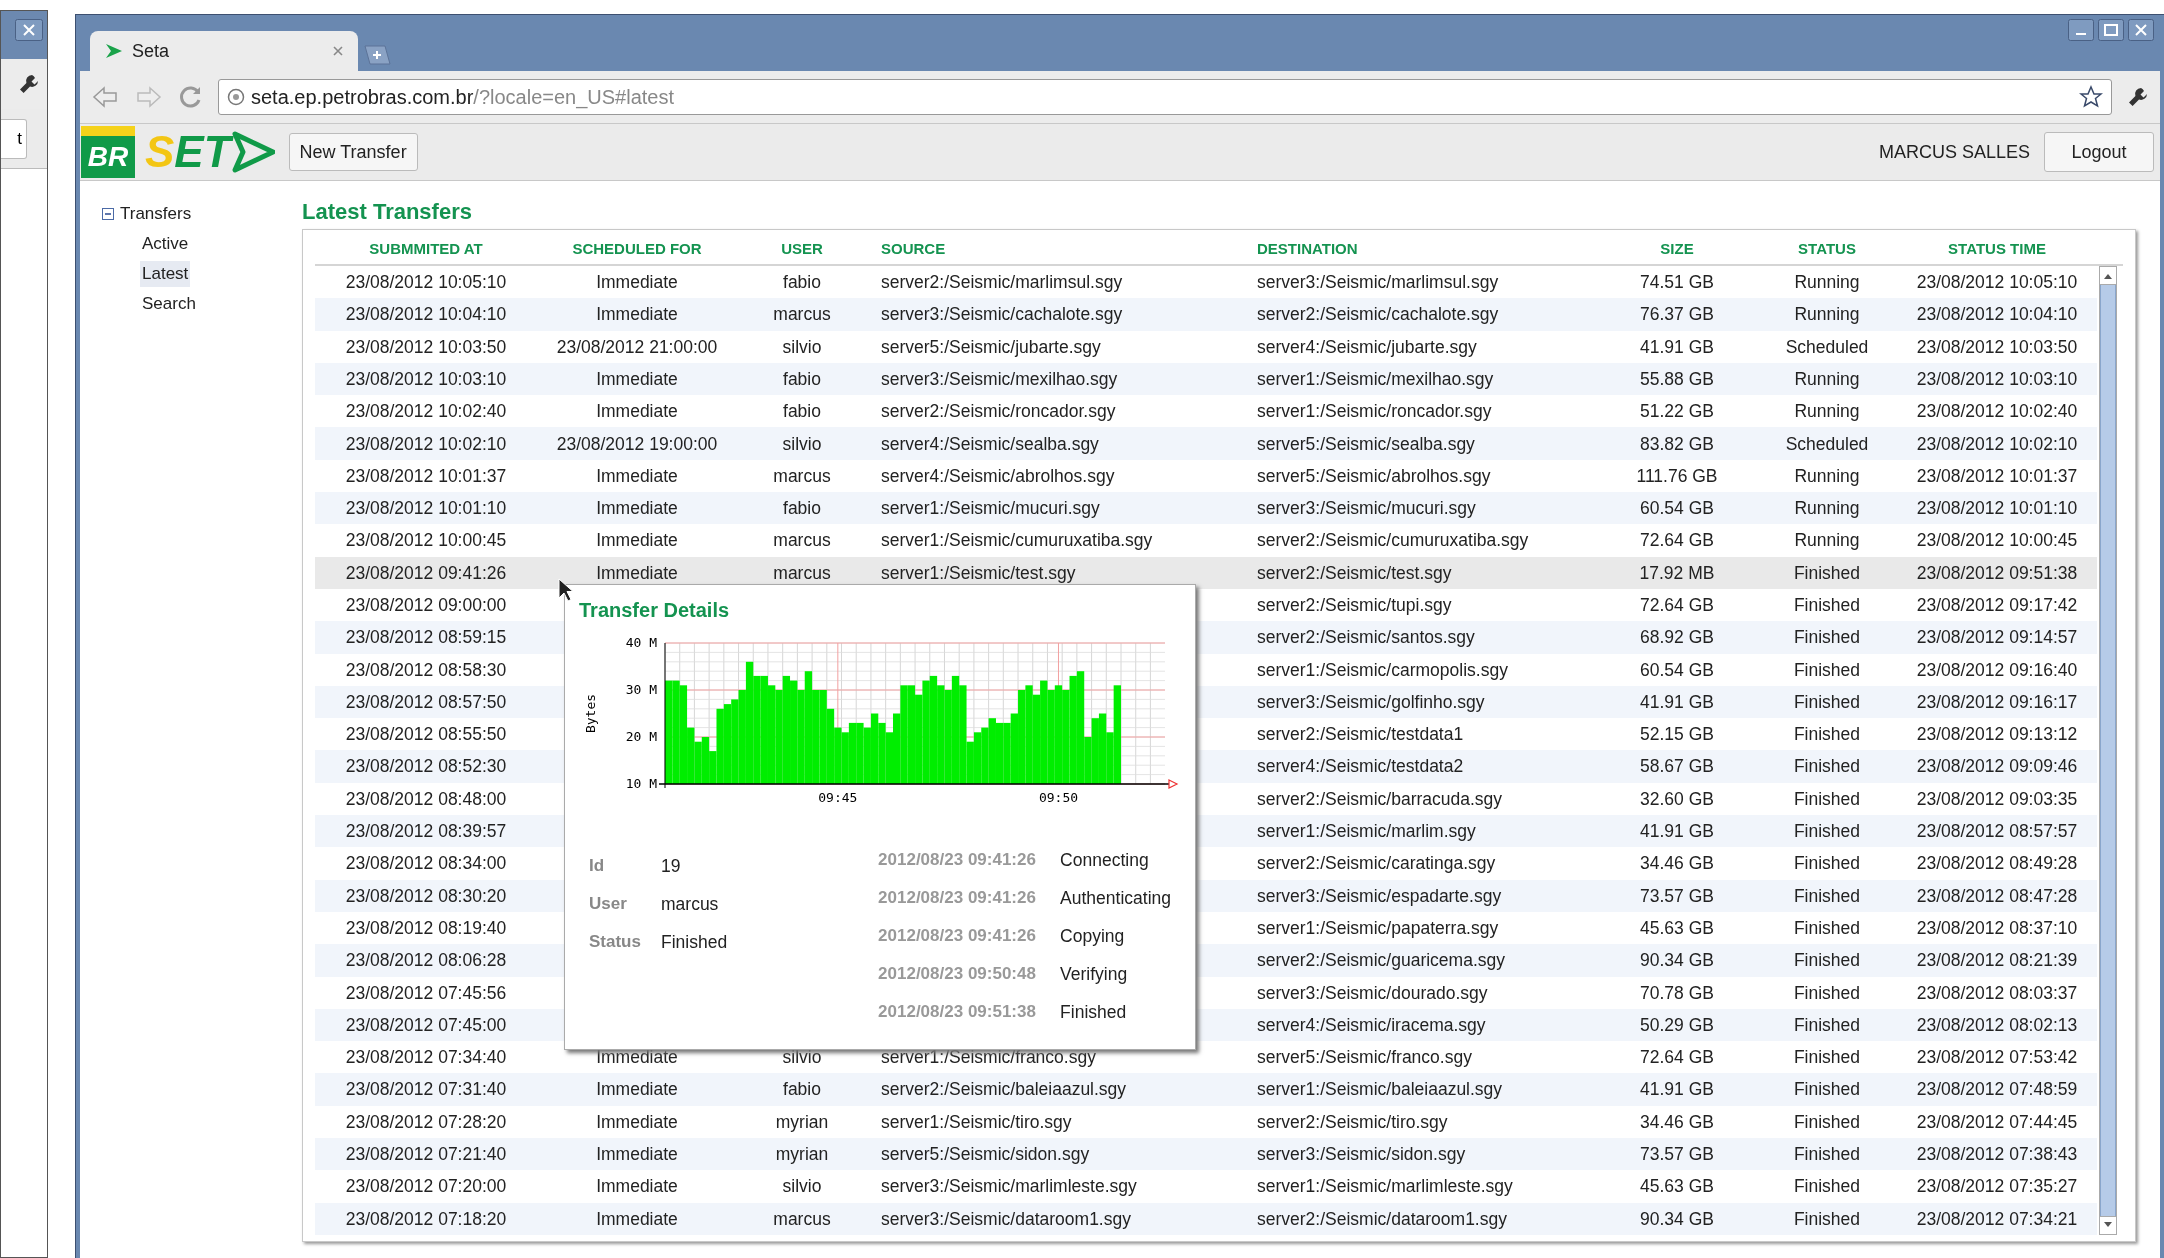 Image resolution: width=2164 pixels, height=1258 pixels. Describe the element at coordinates (426, 767) in the screenshot. I see `table-cell-text: 23/08/2012 08:52:30` at that location.